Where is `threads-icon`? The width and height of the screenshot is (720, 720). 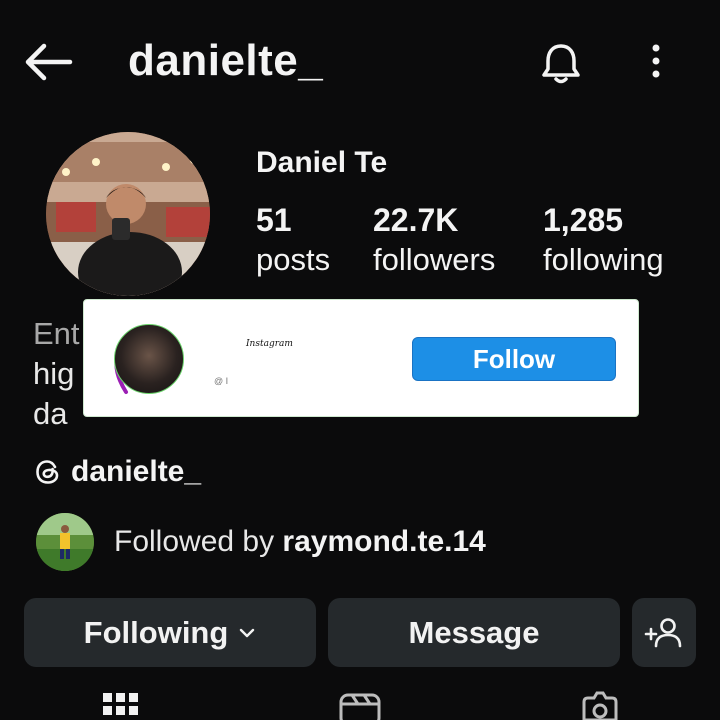 threads-icon is located at coordinates (47, 472).